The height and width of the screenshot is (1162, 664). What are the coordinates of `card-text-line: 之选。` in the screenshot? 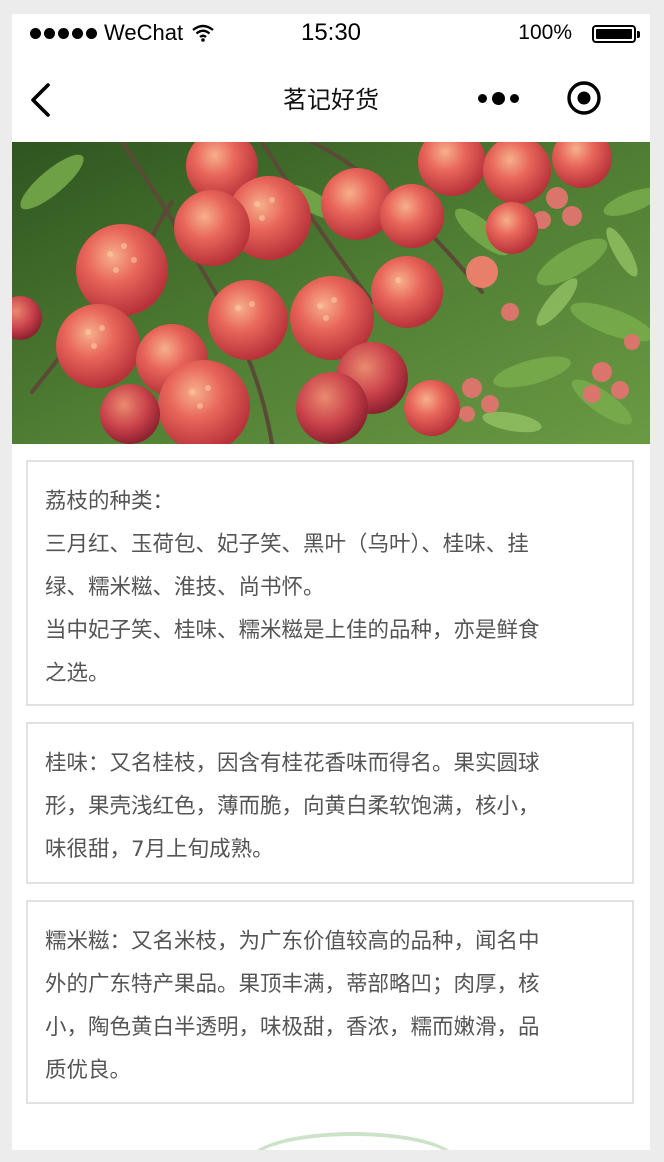 It's located at (77, 673).